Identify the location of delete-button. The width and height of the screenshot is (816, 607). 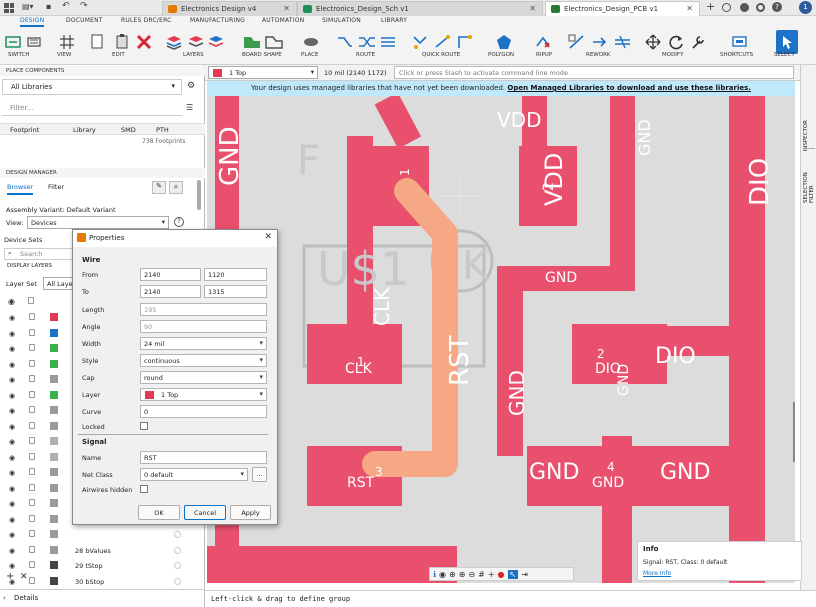
(144, 42).